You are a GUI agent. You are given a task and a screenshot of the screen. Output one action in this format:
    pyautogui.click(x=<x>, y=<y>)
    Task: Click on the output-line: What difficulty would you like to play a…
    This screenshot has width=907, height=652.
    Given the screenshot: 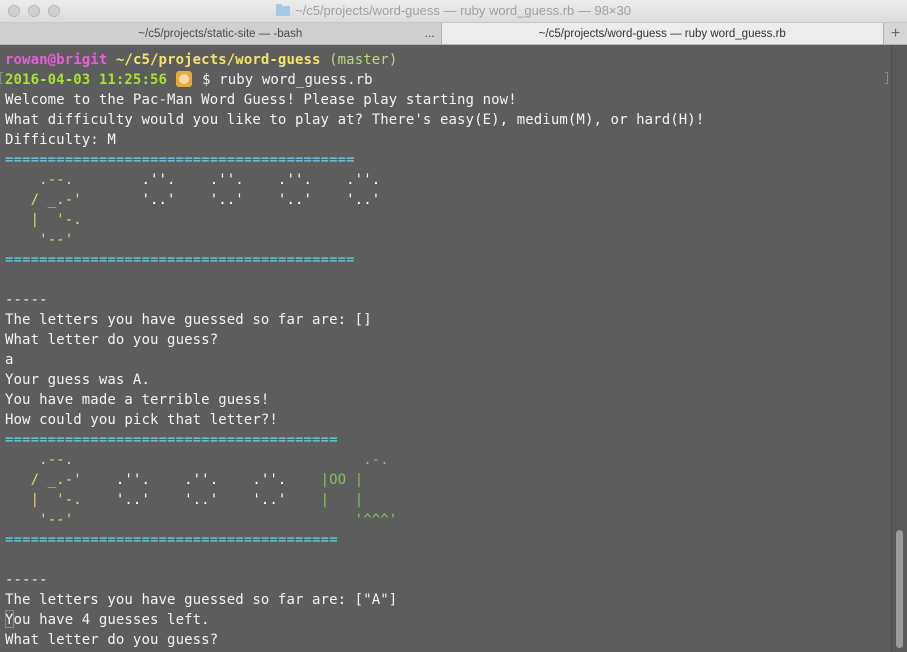 What is the action you would take?
    pyautogui.click(x=355, y=120)
    